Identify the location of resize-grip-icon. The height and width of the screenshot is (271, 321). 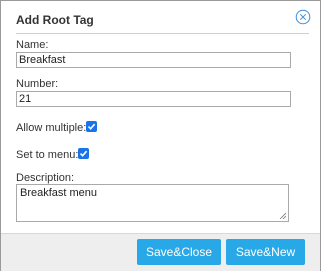
(282, 215).